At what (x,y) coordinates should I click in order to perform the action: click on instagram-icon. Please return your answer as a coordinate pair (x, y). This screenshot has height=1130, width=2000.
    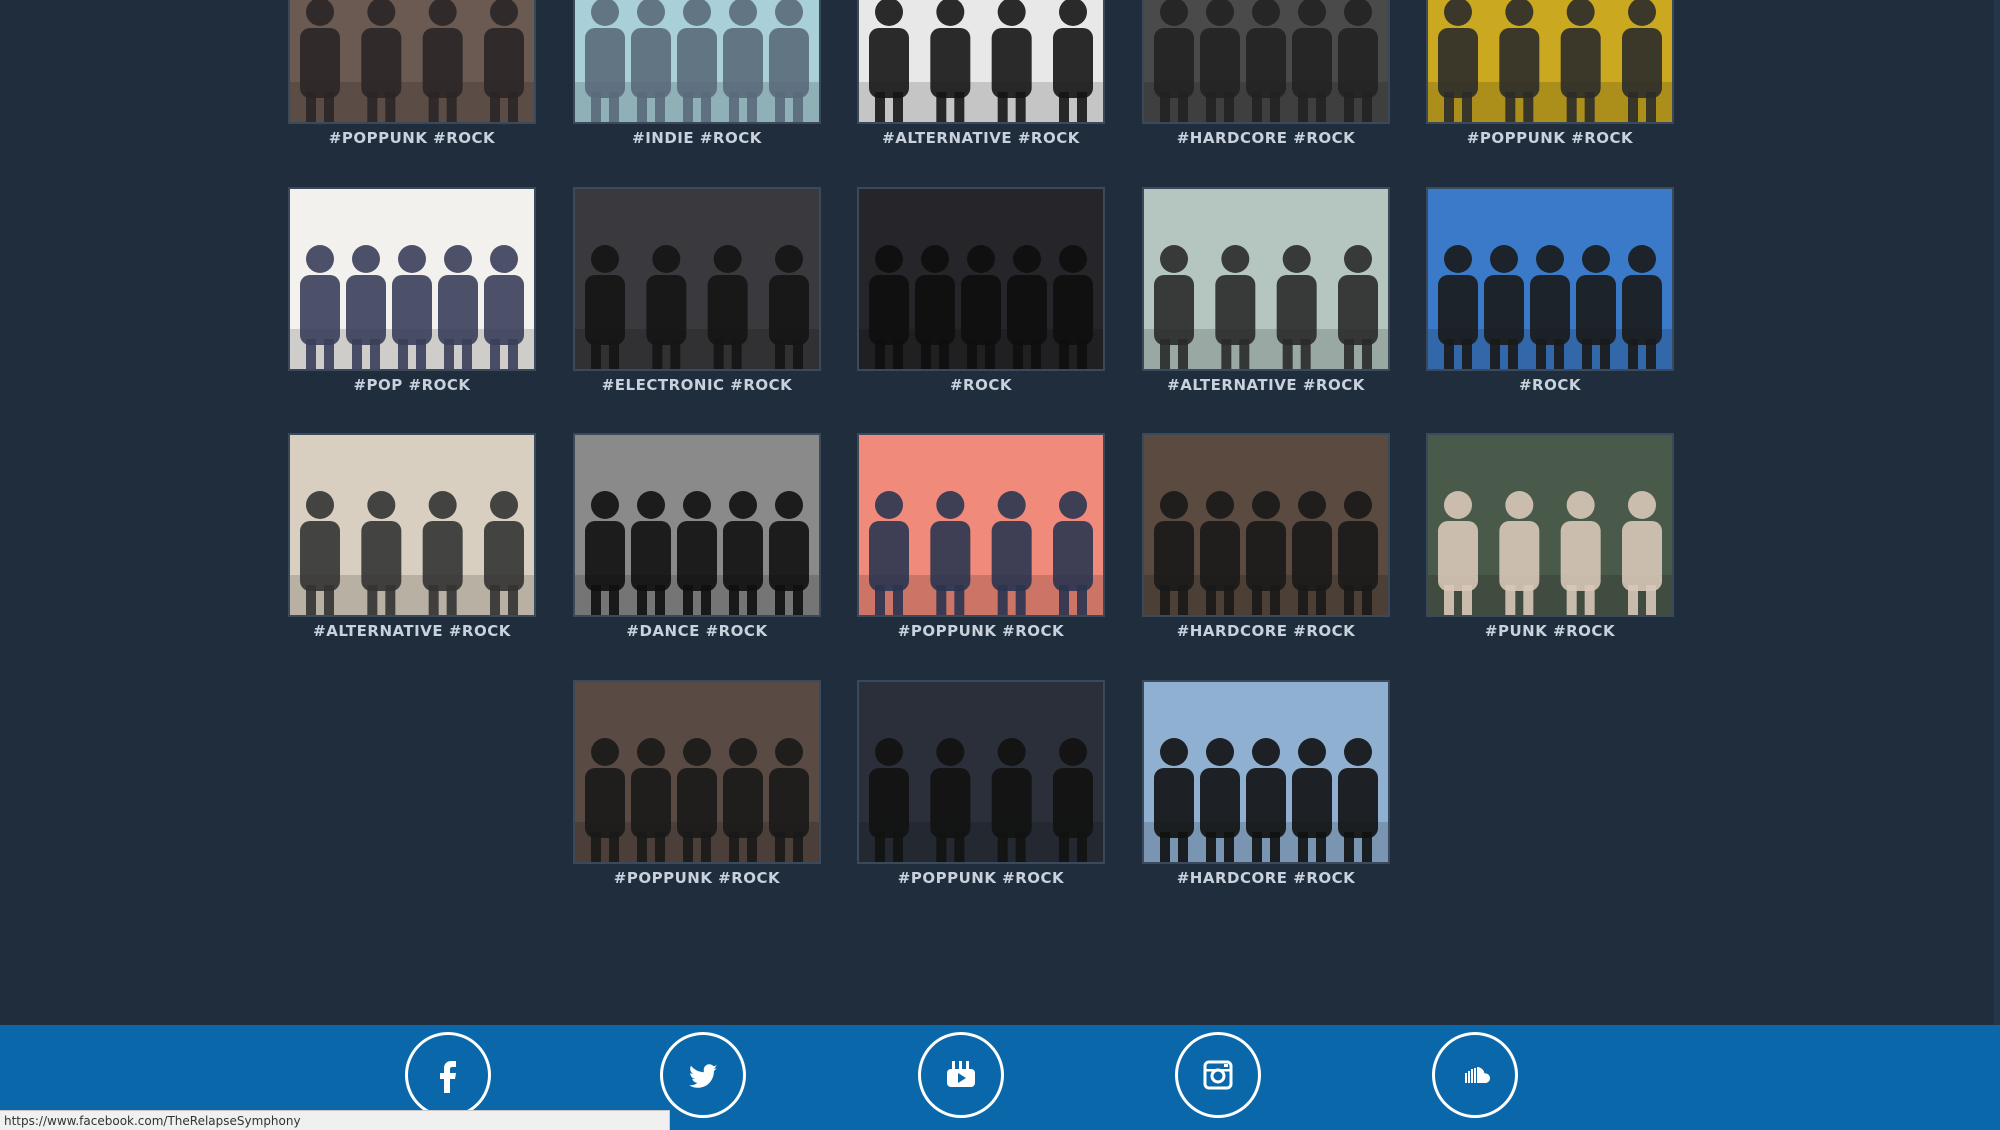
    Looking at the image, I should click on (1218, 1075).